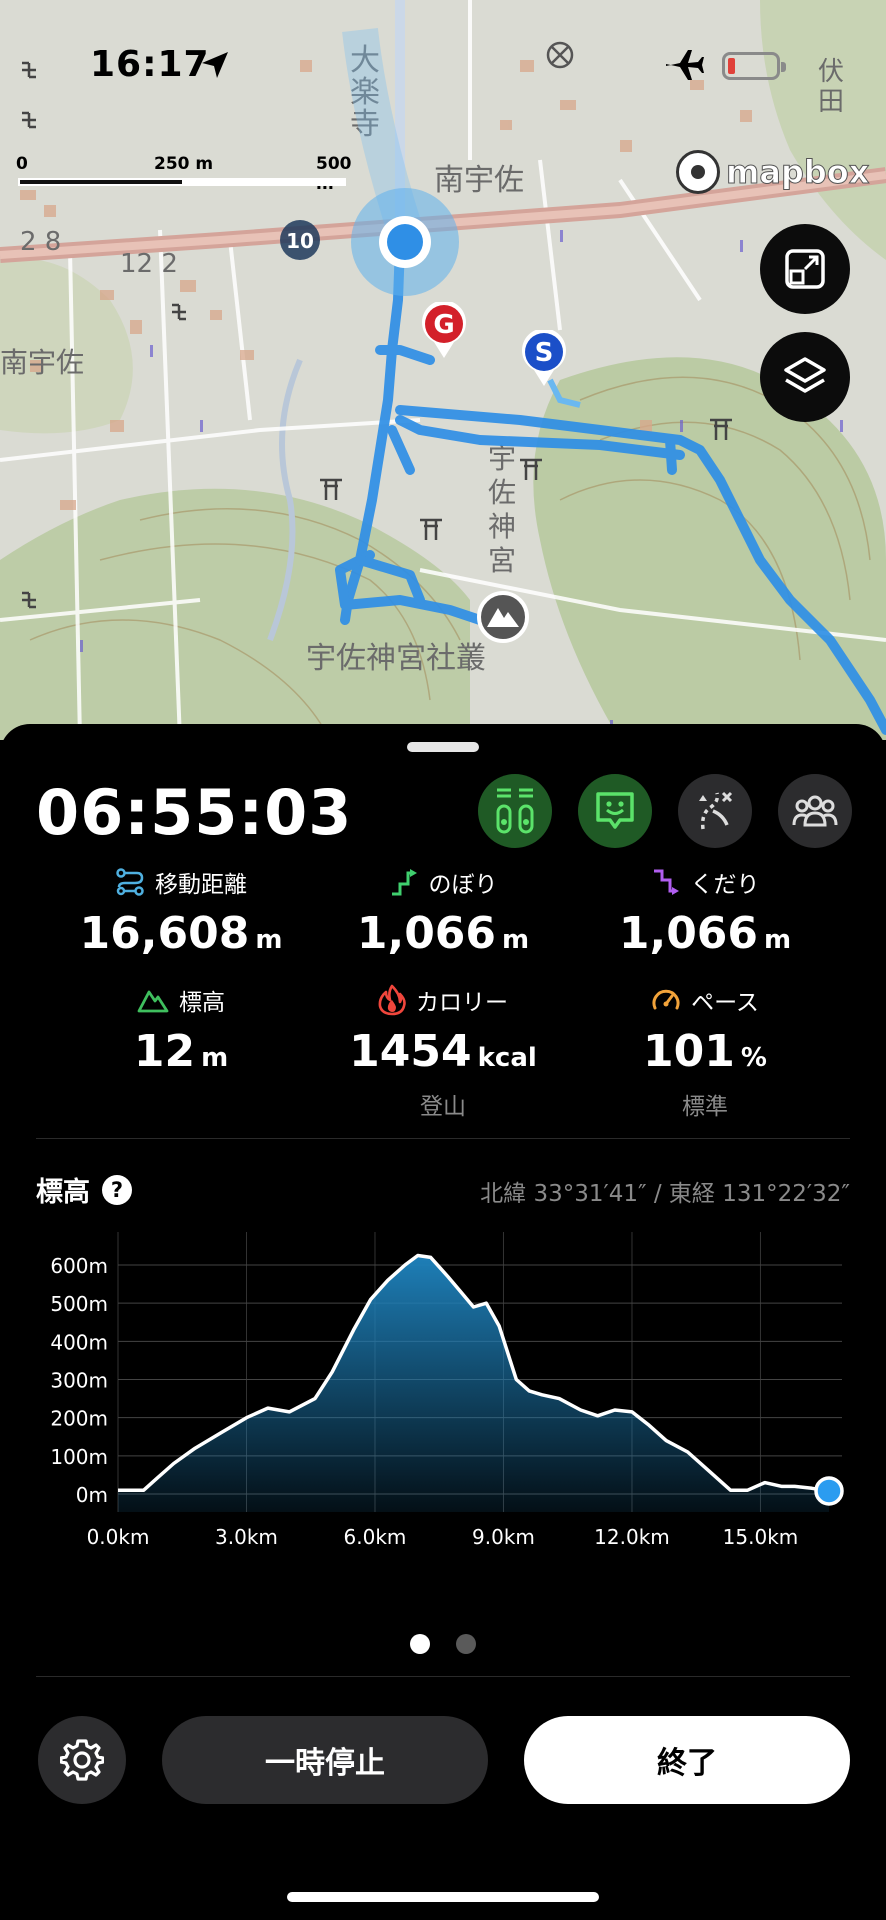 The image size is (886, 1920). Describe the element at coordinates (831, 102) in the screenshot. I see `svg-text: 田` at that location.